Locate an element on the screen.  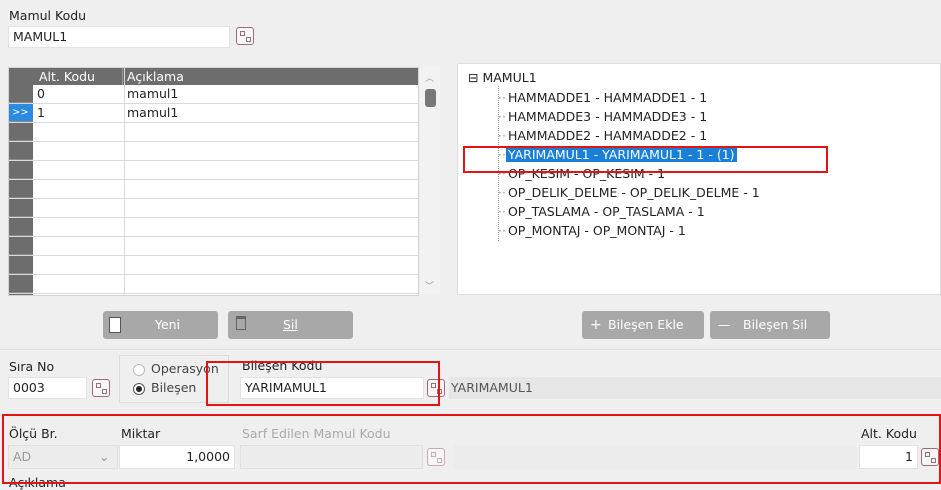
add-component-label: Bileşen Ekle is located at coordinates (646, 324).